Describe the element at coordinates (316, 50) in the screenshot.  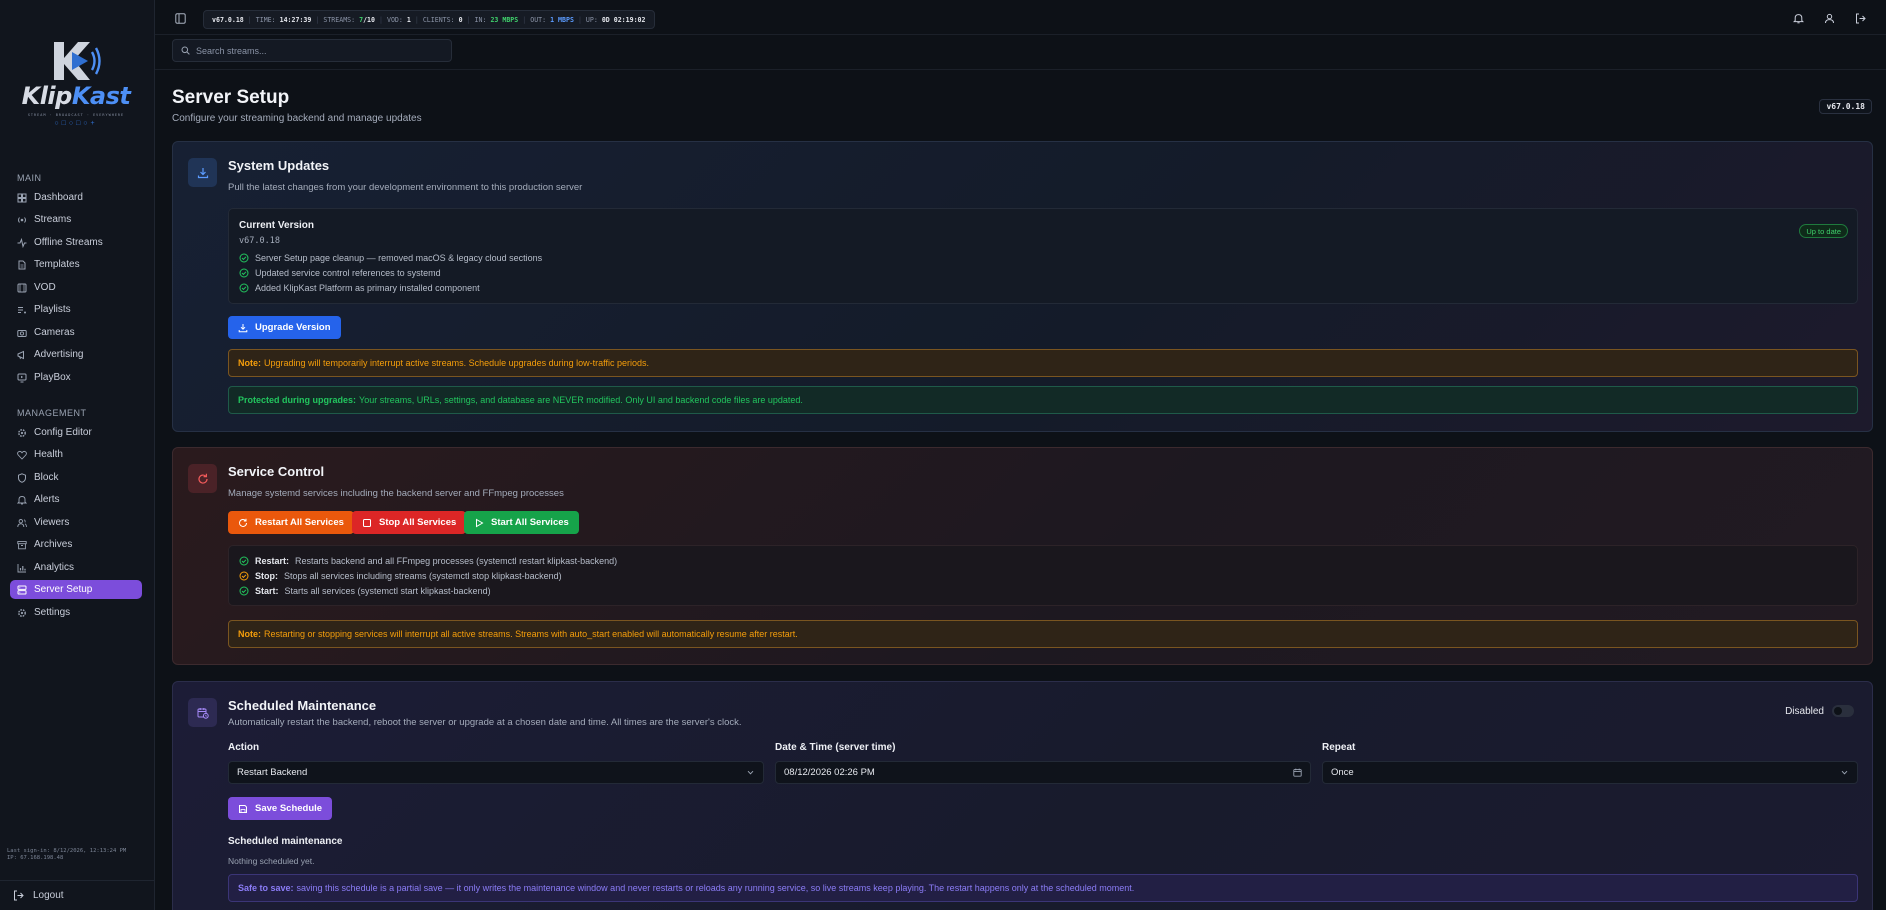
I see `search-input` at that location.